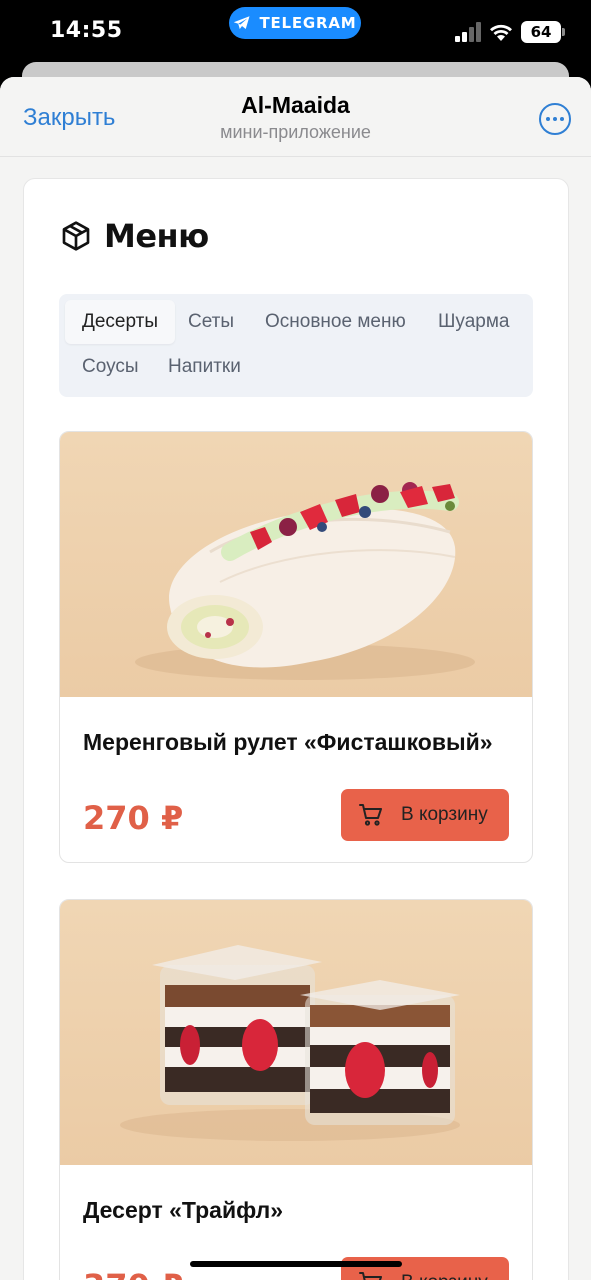 This screenshot has height=1280, width=591. What do you see at coordinates (156, 236) in the screenshot?
I see `menu-title: Меню` at bounding box center [156, 236].